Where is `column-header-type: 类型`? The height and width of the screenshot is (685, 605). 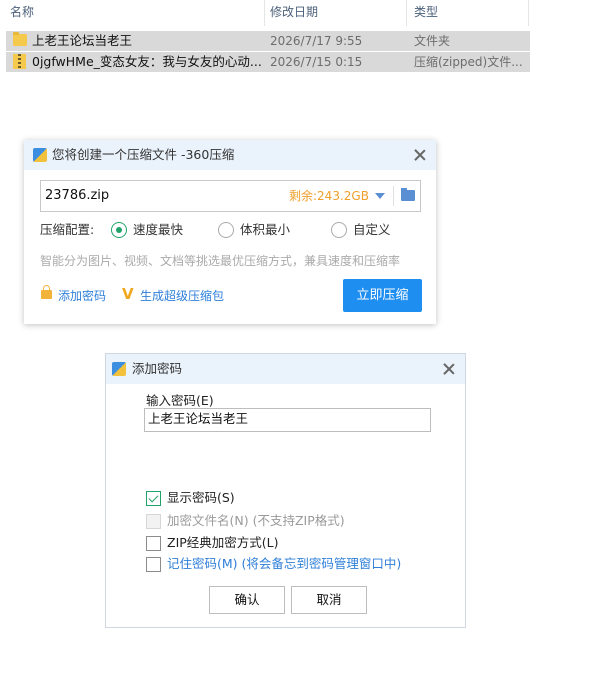 column-header-type: 类型 is located at coordinates (426, 13).